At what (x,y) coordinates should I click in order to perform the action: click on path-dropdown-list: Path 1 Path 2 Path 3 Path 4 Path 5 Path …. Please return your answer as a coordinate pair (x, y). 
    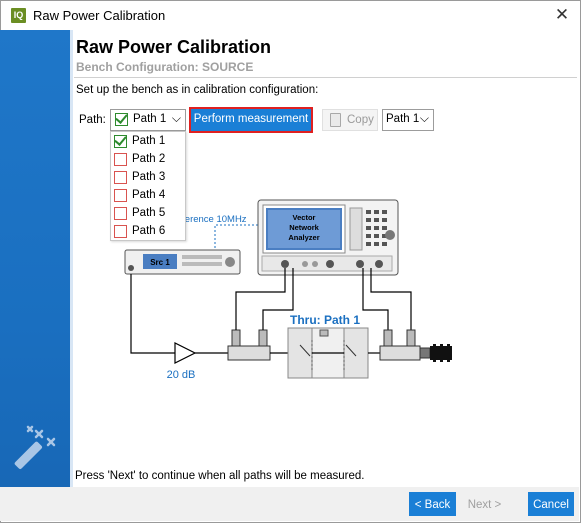
    Looking at the image, I should click on (148, 186).